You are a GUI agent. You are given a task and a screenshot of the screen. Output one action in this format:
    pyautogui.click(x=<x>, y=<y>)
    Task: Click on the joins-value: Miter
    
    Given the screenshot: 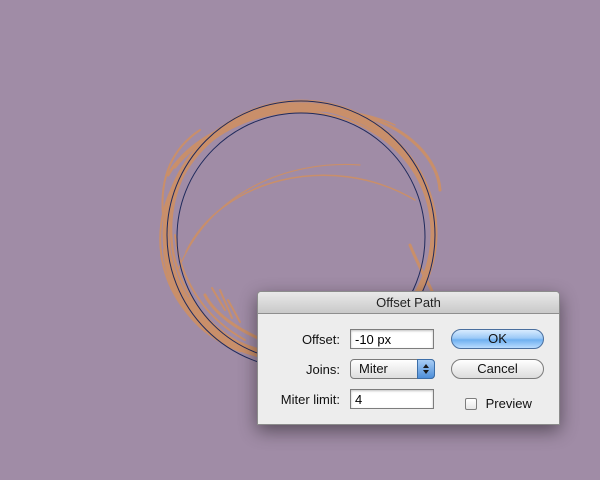 What is the action you would take?
    pyautogui.click(x=373, y=368)
    